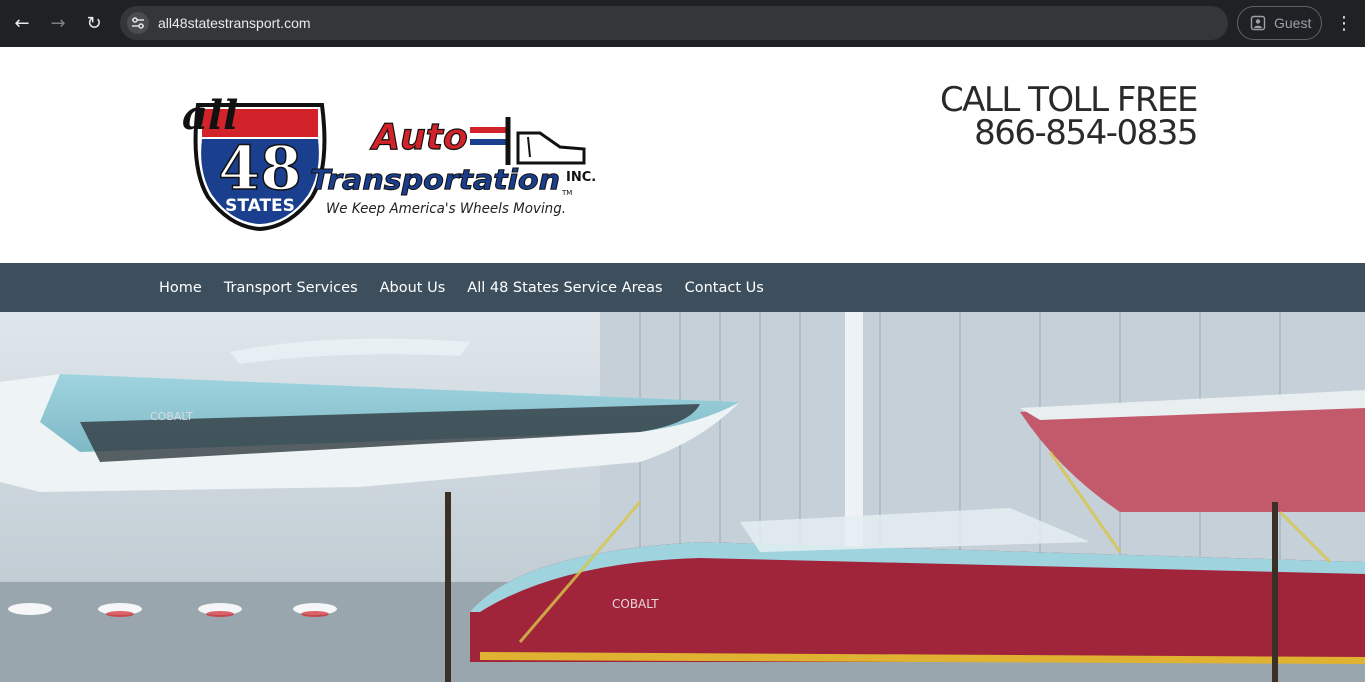 This screenshot has height=682, width=1365. I want to click on nav-home: Home, so click(180, 288).